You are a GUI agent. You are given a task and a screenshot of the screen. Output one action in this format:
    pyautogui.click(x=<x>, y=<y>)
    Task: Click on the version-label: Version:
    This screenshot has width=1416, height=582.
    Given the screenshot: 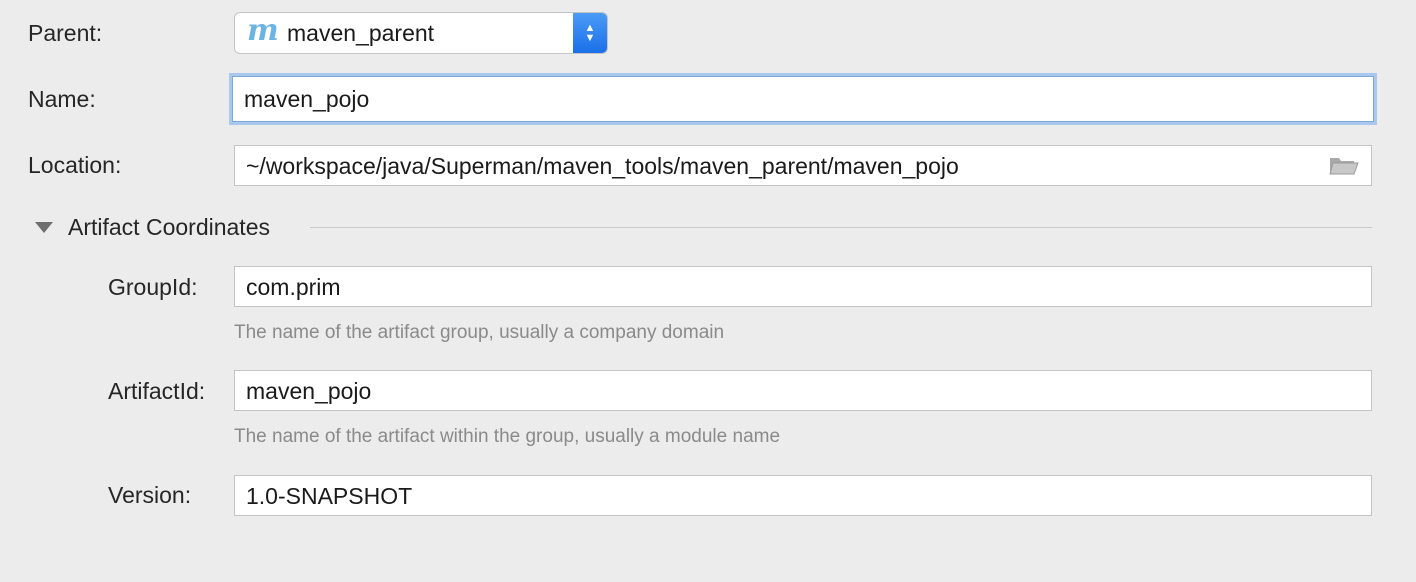 What is the action you would take?
    pyautogui.click(x=150, y=495)
    